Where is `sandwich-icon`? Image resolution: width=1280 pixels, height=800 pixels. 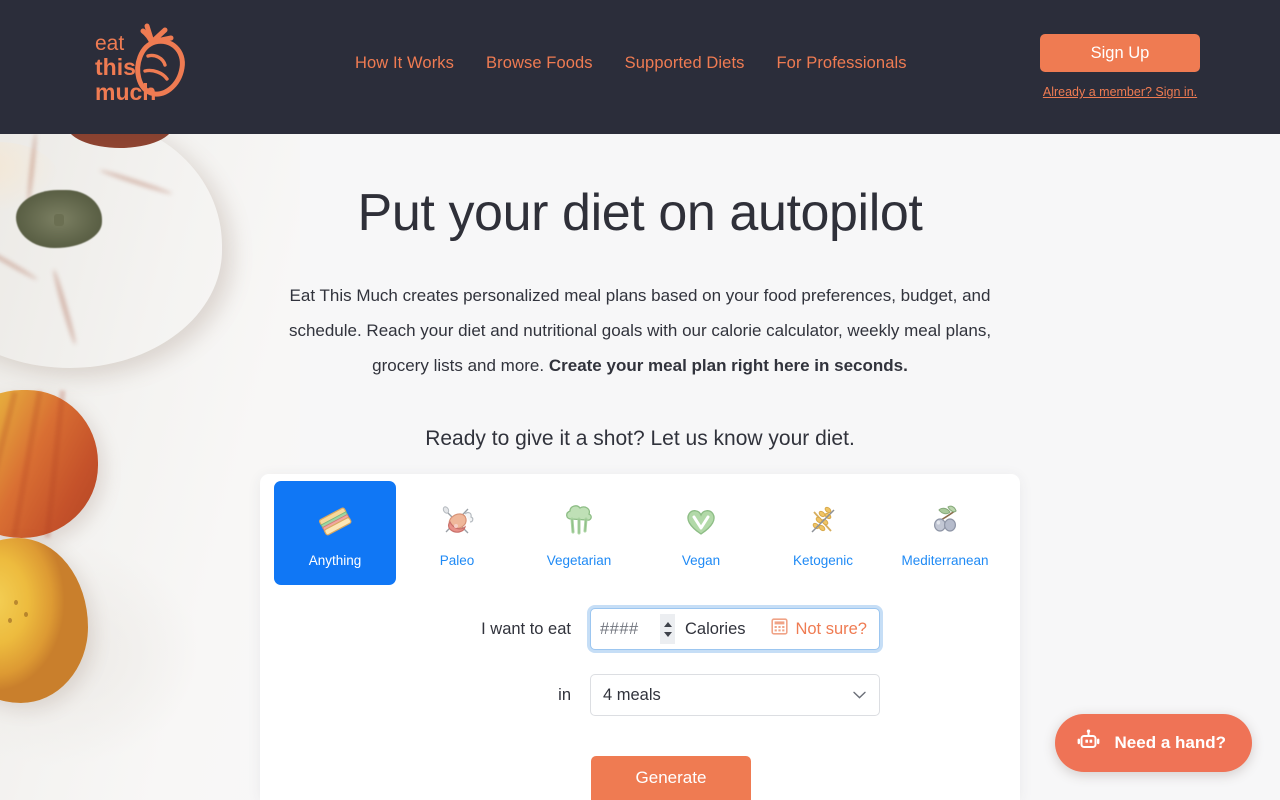 sandwich-icon is located at coordinates (335, 521).